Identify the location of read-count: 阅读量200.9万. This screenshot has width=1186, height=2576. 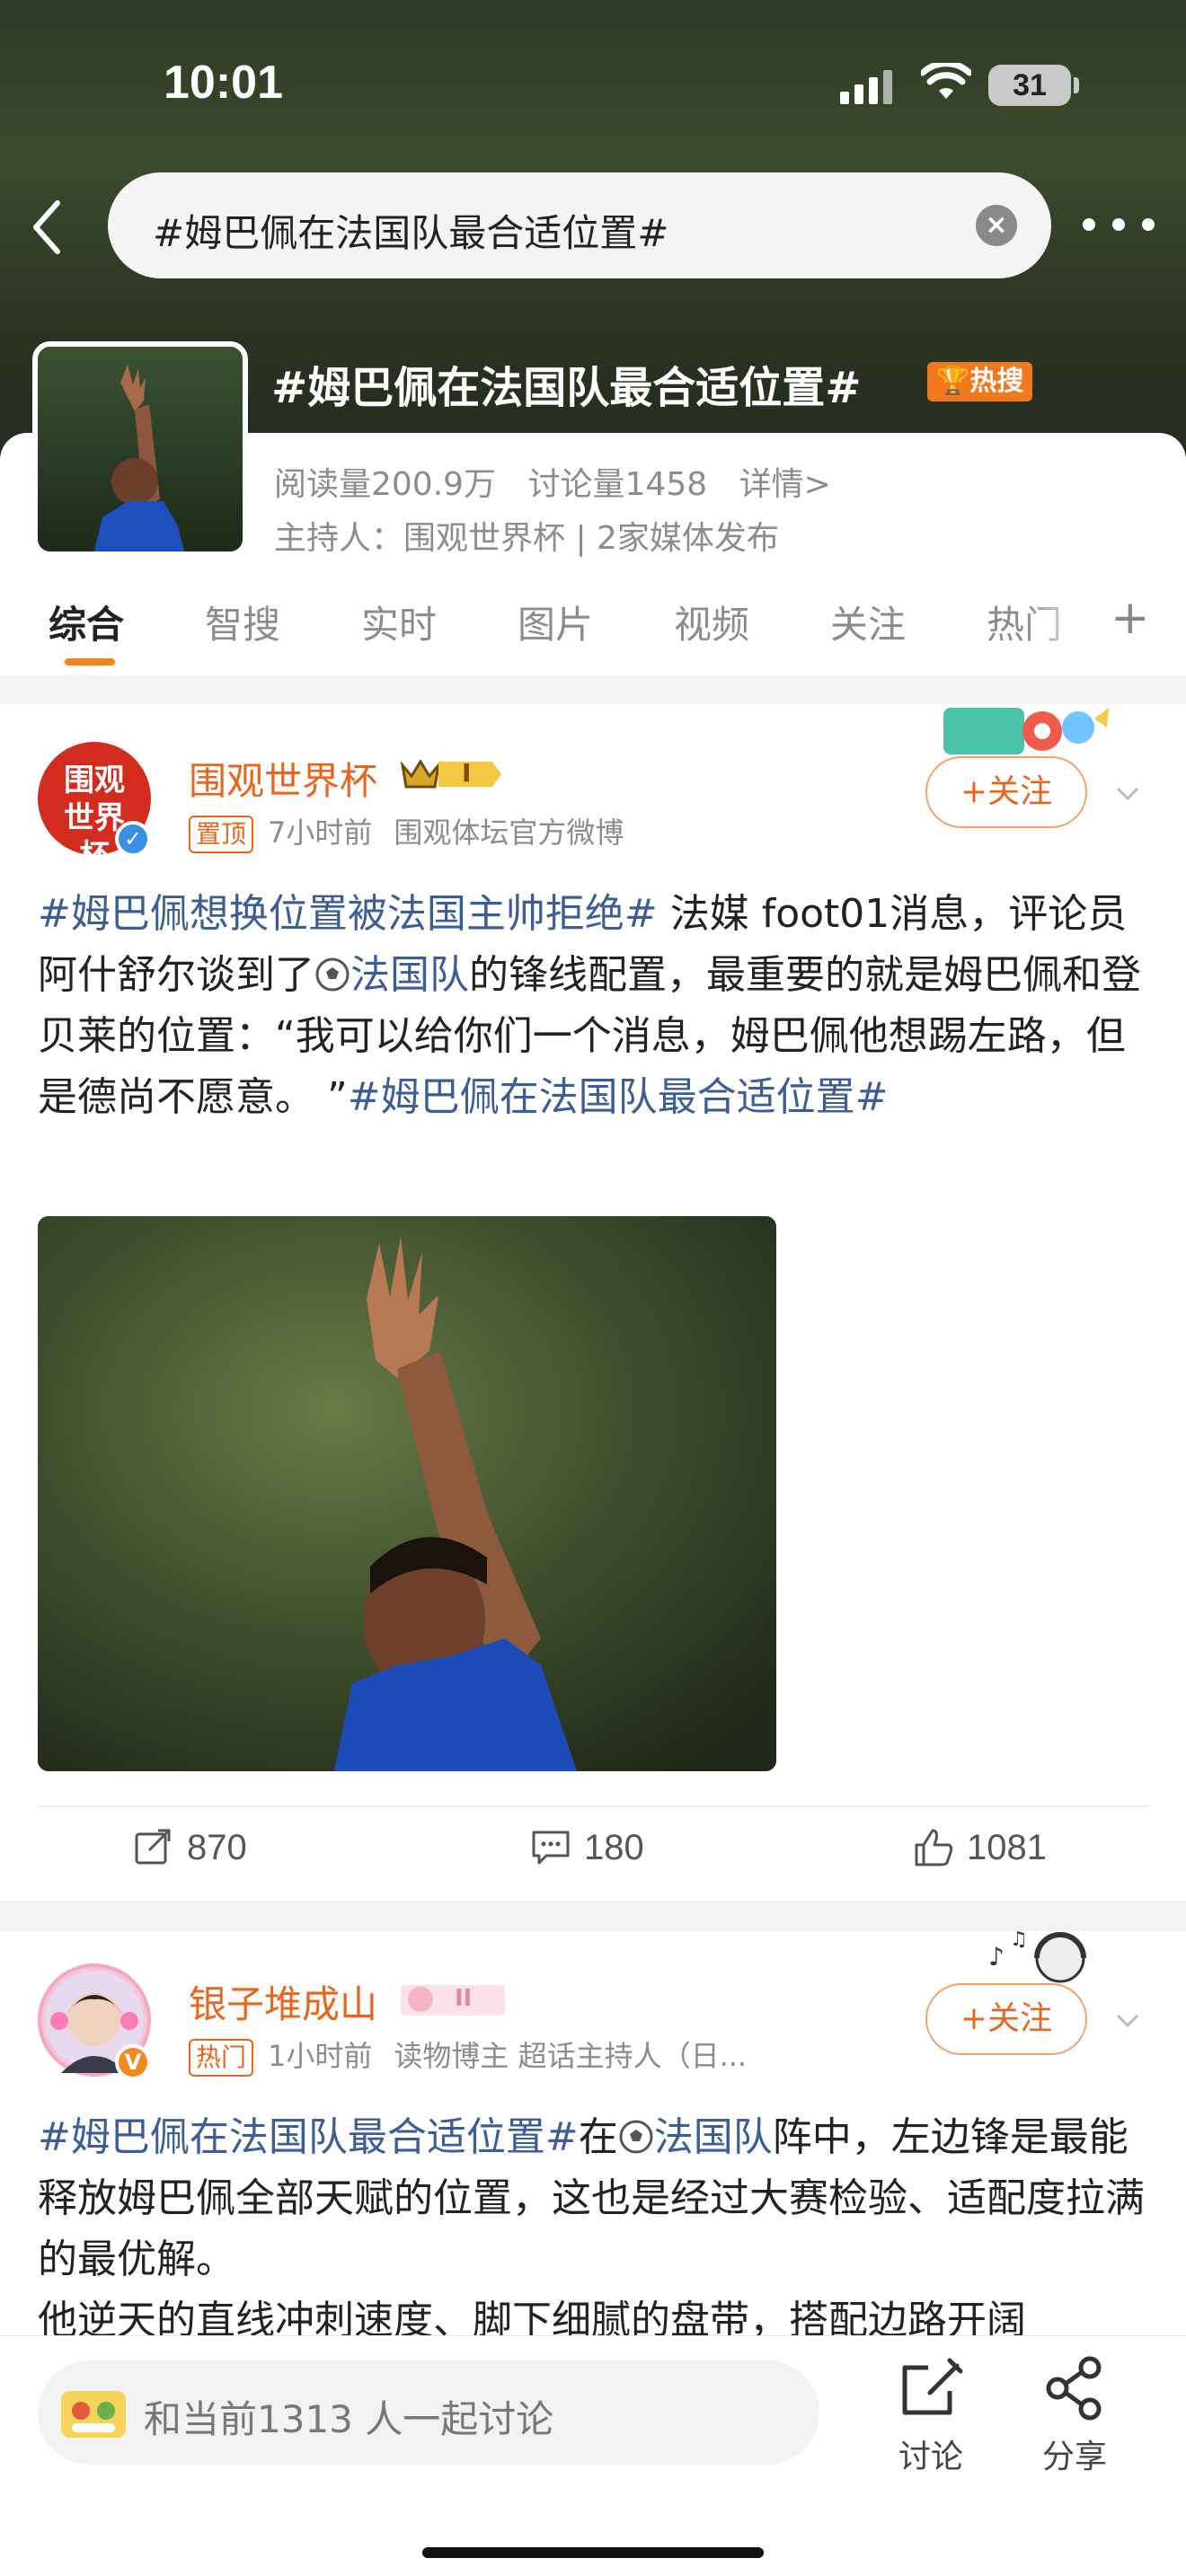
(385, 484).